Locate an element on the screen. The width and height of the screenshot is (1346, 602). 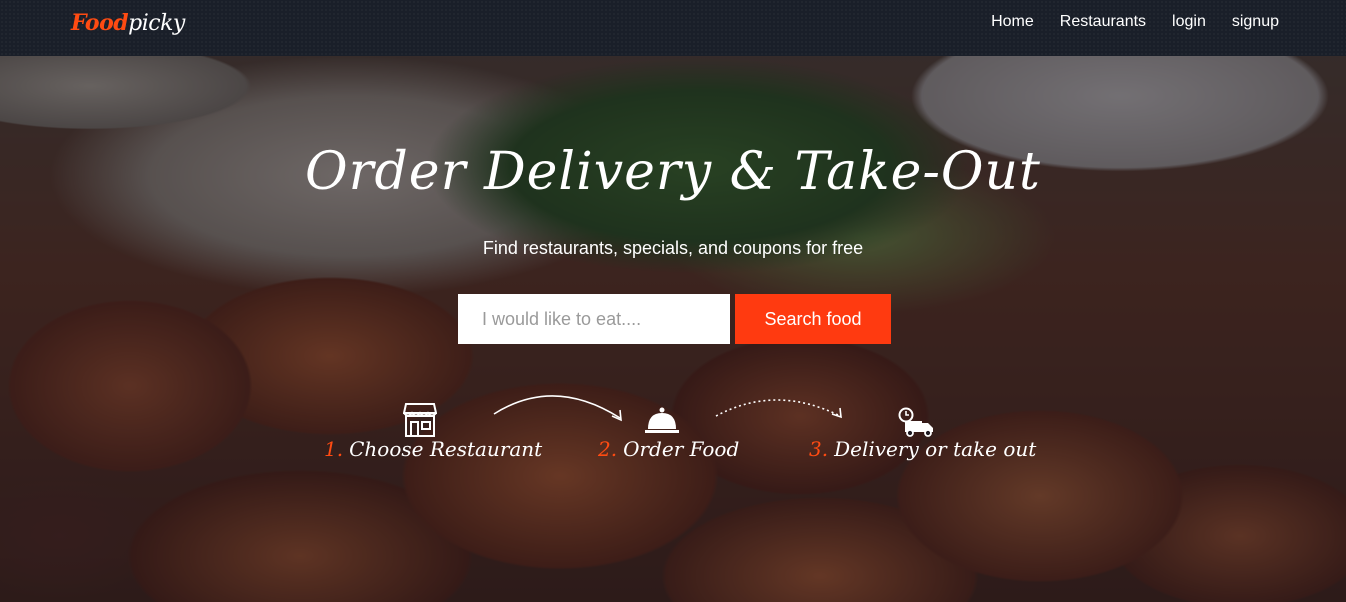
store-icon is located at coordinates (420, 420).